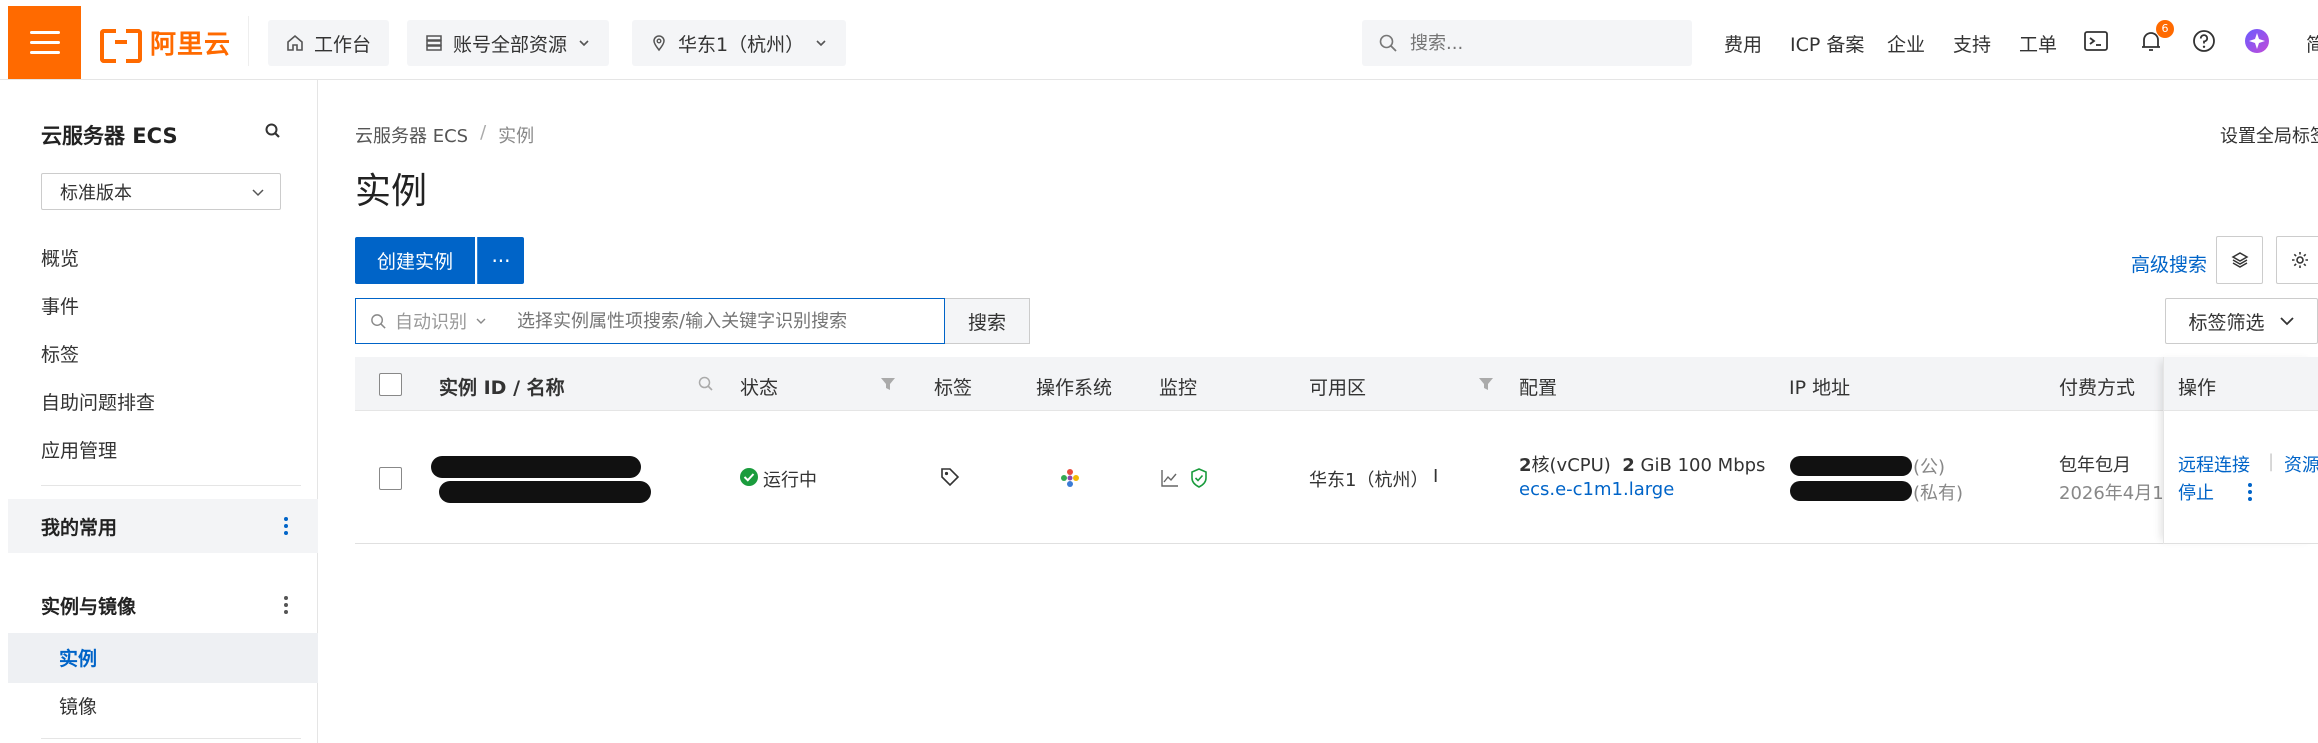 Image resolution: width=2318 pixels, height=743 pixels. I want to click on avatar, so click(2257, 41).